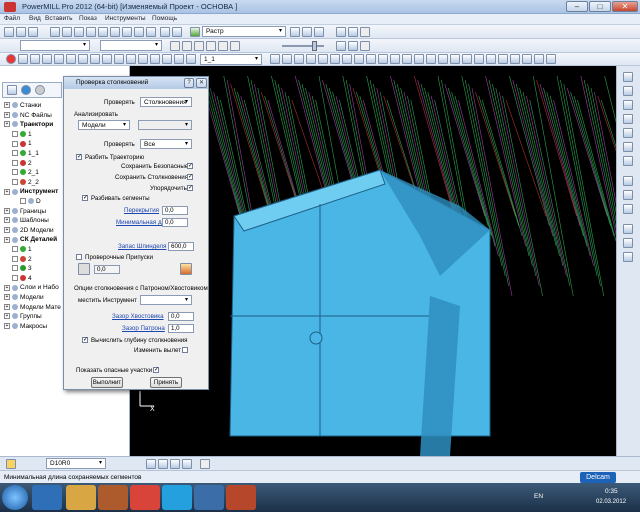 This screenshot has width=640, height=512. Describe the element at coordinates (24, 297) in the screenshot. I see `tree-item: + Модели` at that location.